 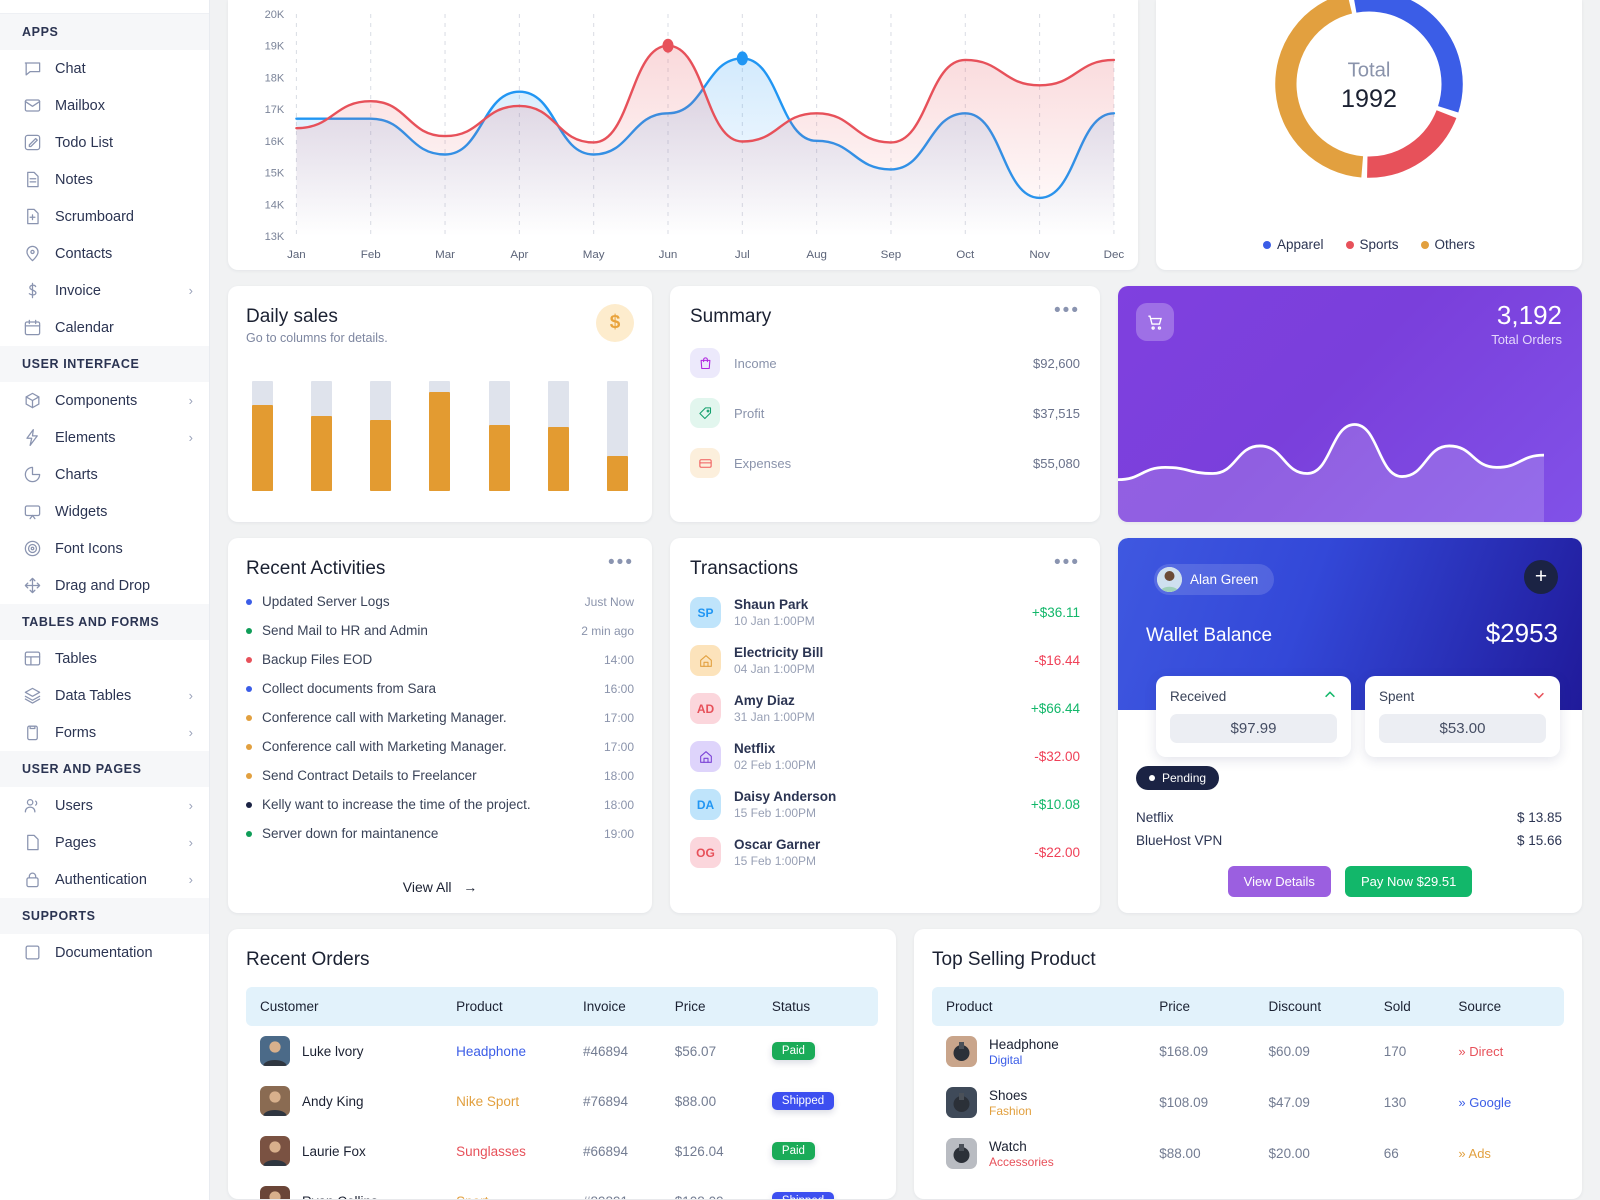 What do you see at coordinates (440, 833) in the screenshot?
I see `activity-item: Server down for maintanence 19:00` at bounding box center [440, 833].